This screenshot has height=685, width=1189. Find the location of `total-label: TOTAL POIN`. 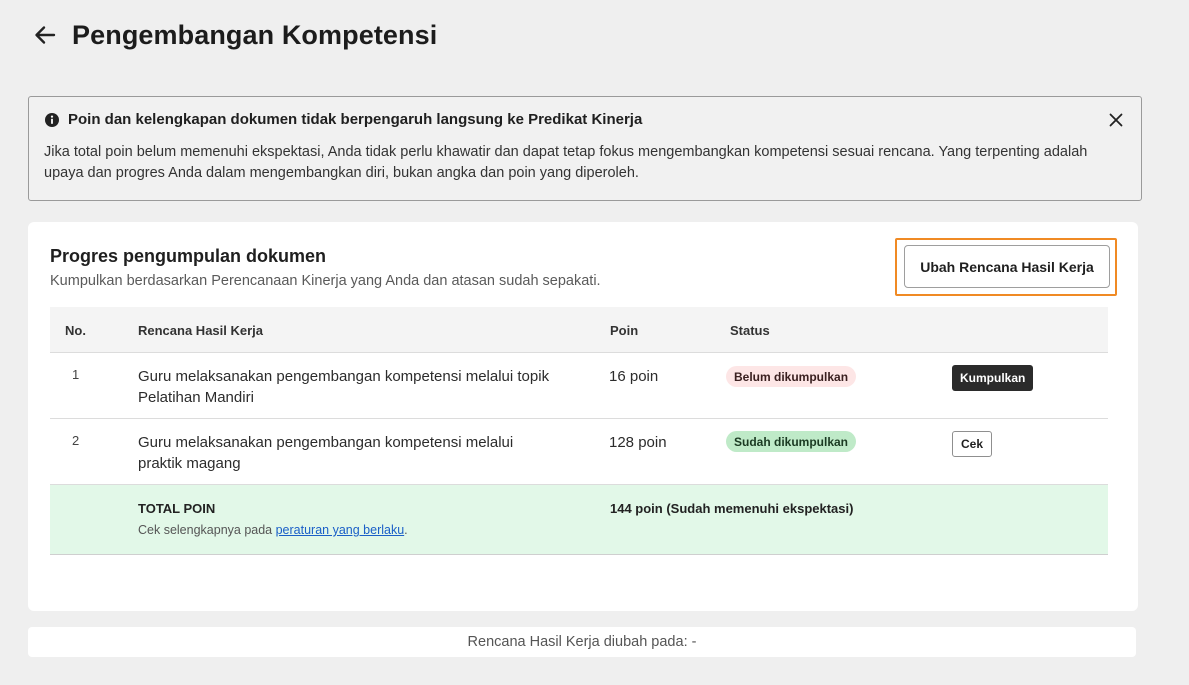

total-label: TOTAL POIN is located at coordinates (177, 508).